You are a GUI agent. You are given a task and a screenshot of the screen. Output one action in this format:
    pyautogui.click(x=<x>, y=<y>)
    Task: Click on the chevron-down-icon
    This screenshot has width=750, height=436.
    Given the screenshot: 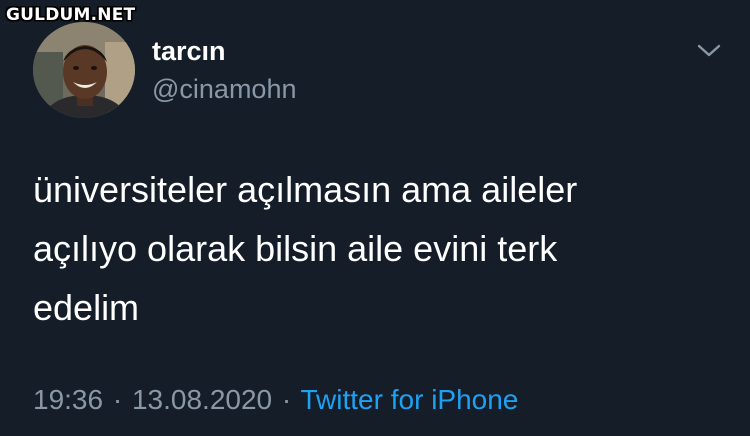 What is the action you would take?
    pyautogui.click(x=709, y=51)
    